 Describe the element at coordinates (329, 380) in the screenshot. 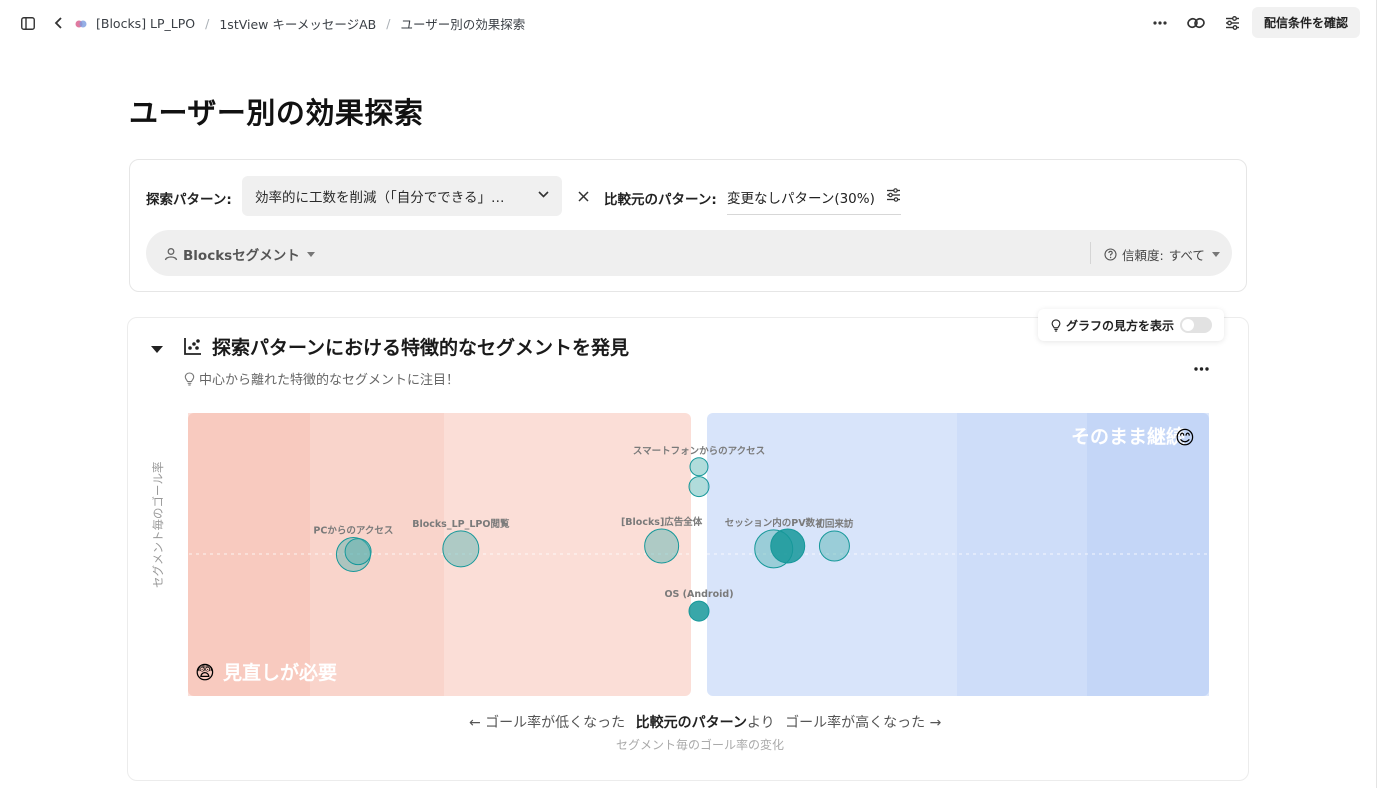

I see `section-subtitle-text: 中心から離れた特徴的なセグメントに注目！` at that location.